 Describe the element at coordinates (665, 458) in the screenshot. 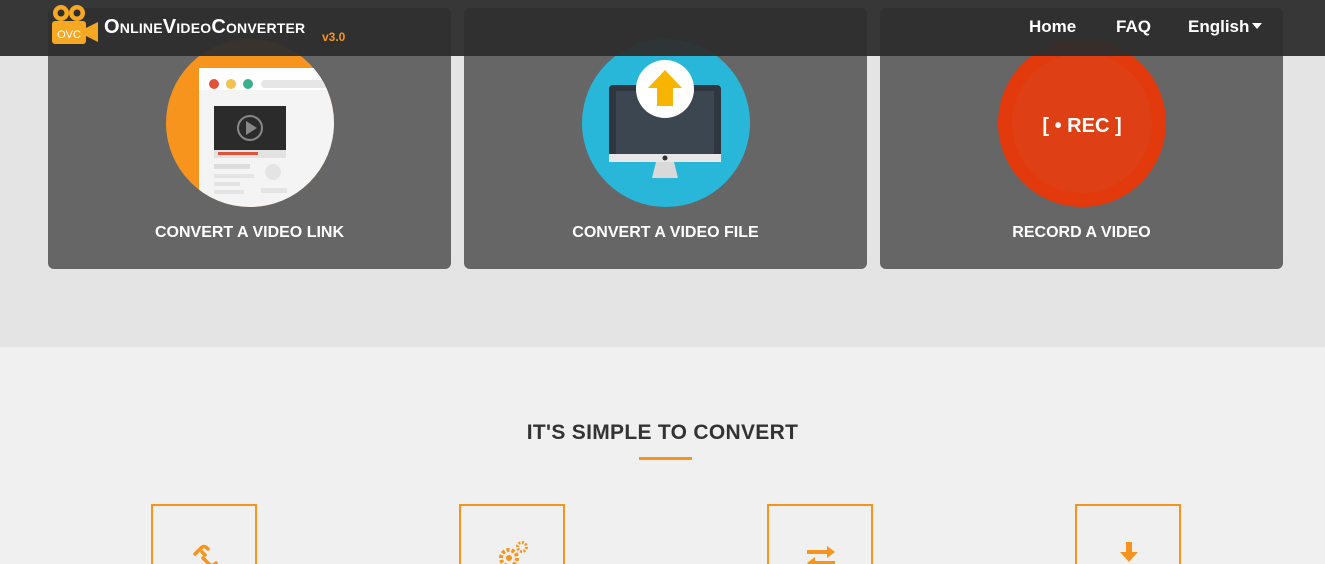

I see `title-underline` at that location.